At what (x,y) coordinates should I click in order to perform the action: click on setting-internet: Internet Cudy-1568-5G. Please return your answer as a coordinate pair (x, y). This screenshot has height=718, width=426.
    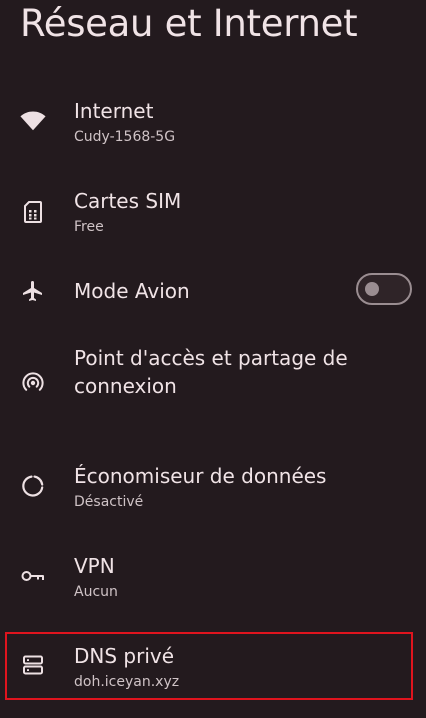
    Looking at the image, I should click on (213, 125).